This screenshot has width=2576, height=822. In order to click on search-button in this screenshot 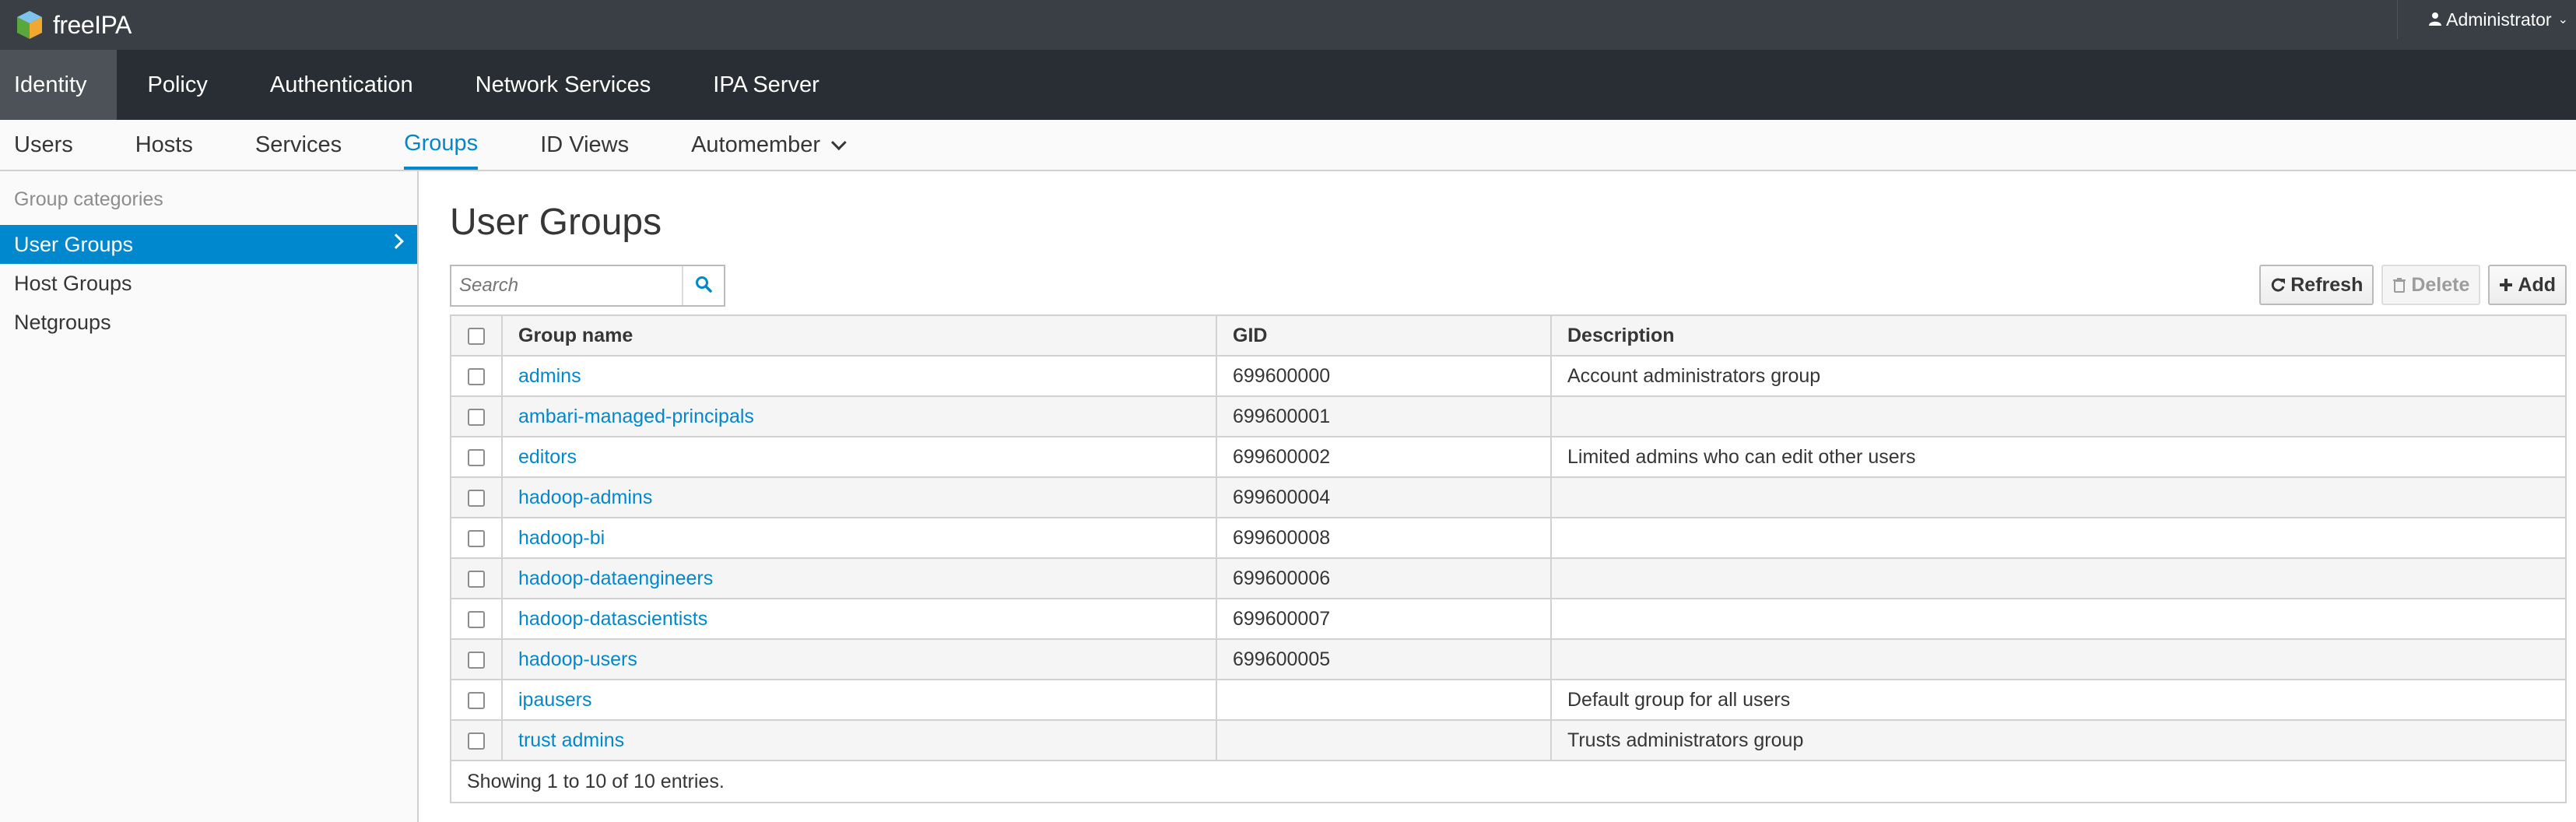, I will do `click(703, 285)`.